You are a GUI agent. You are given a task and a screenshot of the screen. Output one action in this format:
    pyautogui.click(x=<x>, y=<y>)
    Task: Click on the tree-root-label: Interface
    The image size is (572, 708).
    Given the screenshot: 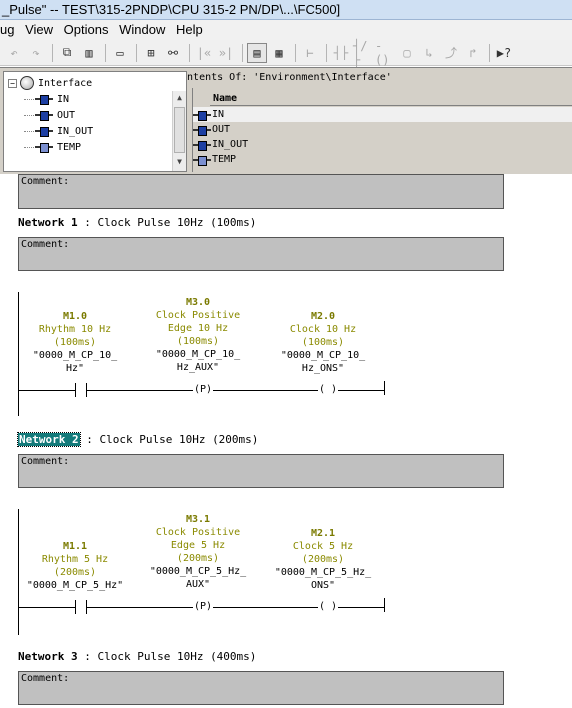 What is the action you would take?
    pyautogui.click(x=65, y=83)
    